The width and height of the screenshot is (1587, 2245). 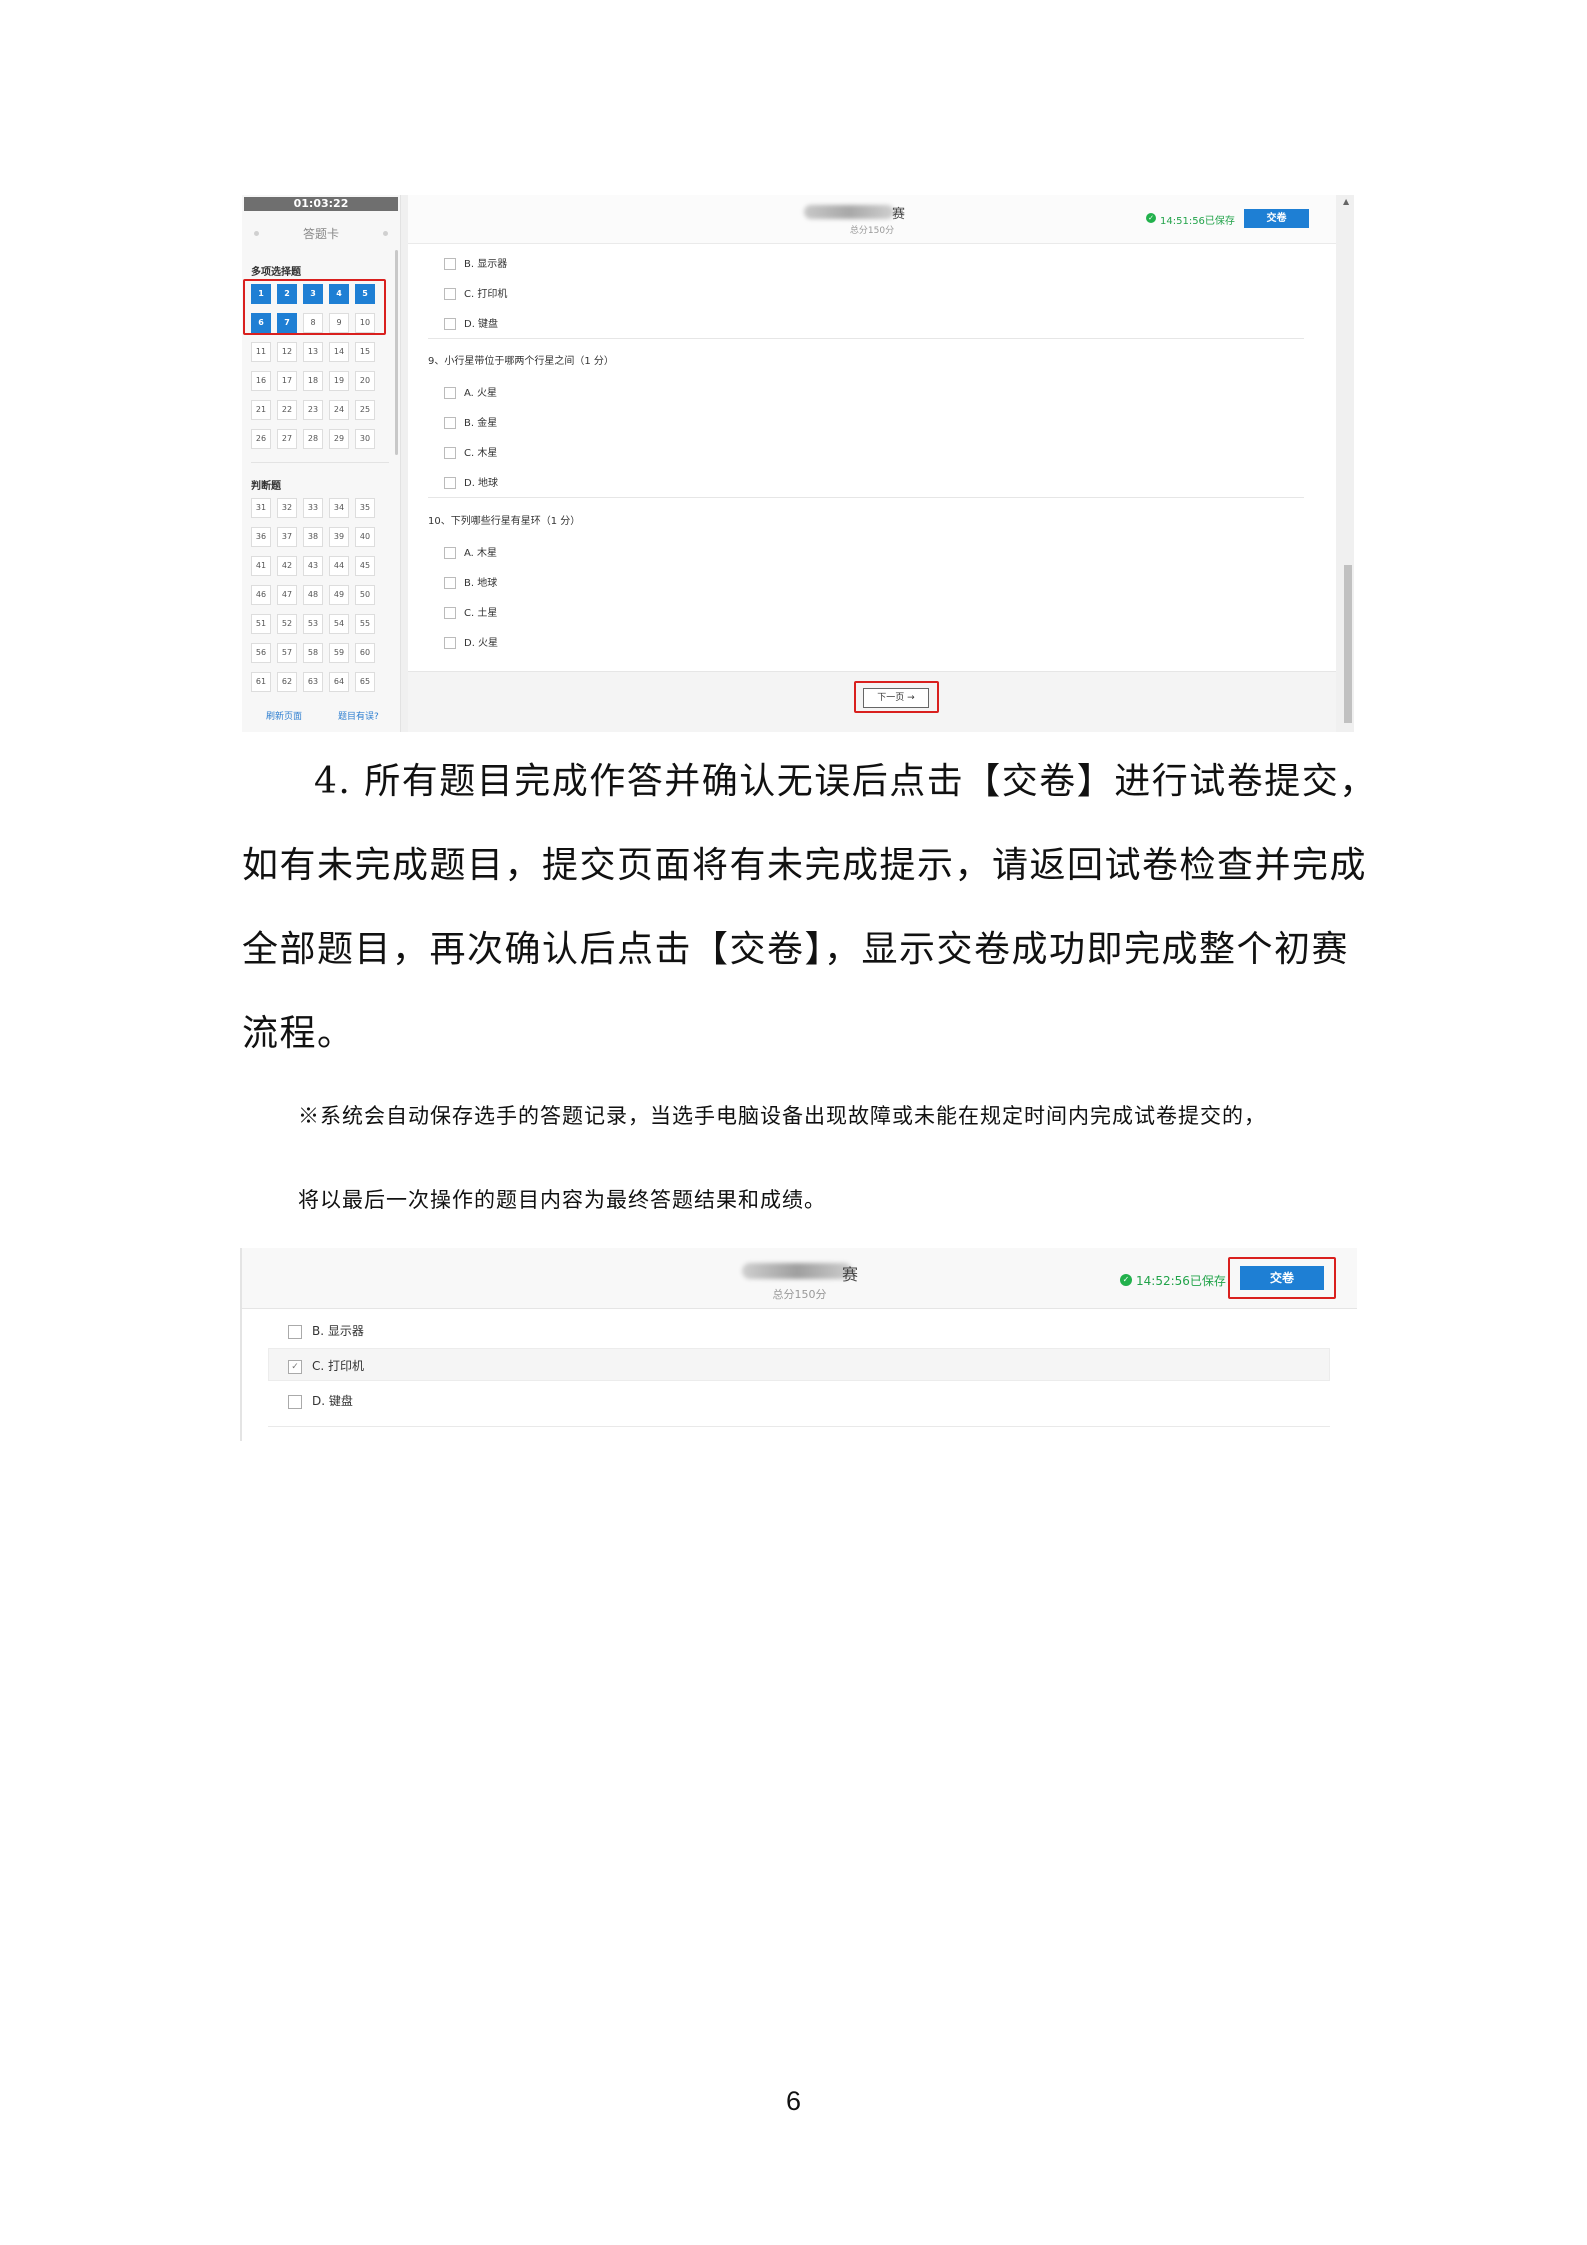 What do you see at coordinates (261, 595) in the screenshot?
I see `question-number-judge: 46` at bounding box center [261, 595].